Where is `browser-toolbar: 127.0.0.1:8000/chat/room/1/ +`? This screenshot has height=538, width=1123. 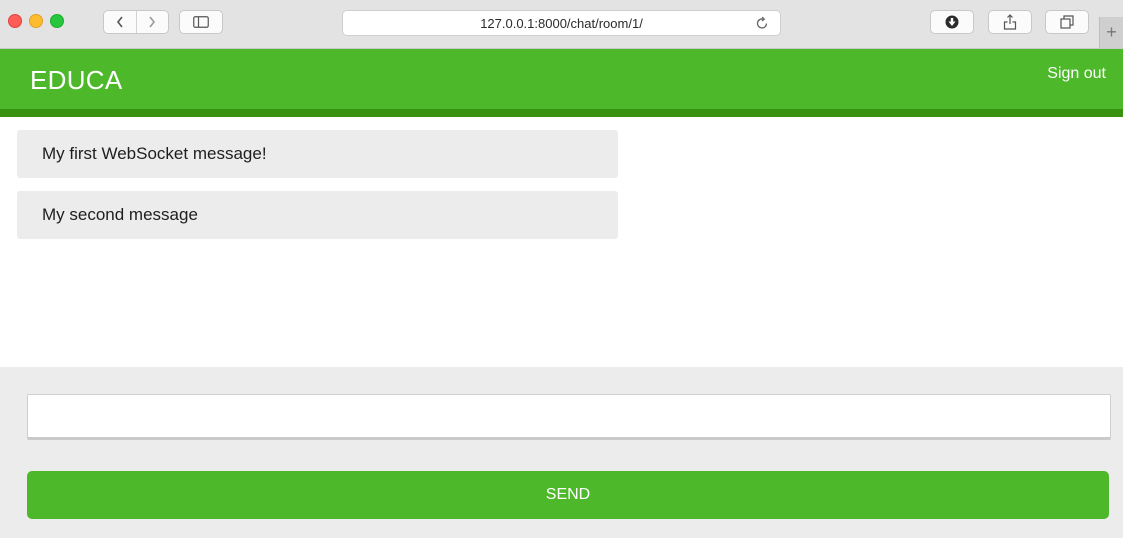
browser-toolbar: 127.0.0.1:8000/chat/room/1/ + is located at coordinates (561, 24).